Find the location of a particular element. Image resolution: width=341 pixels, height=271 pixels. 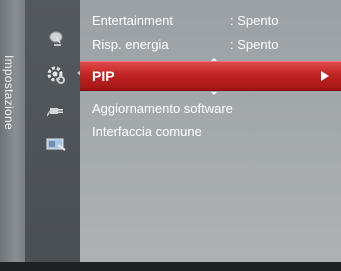

menu-item-pip: PIP is located at coordinates (210, 76).